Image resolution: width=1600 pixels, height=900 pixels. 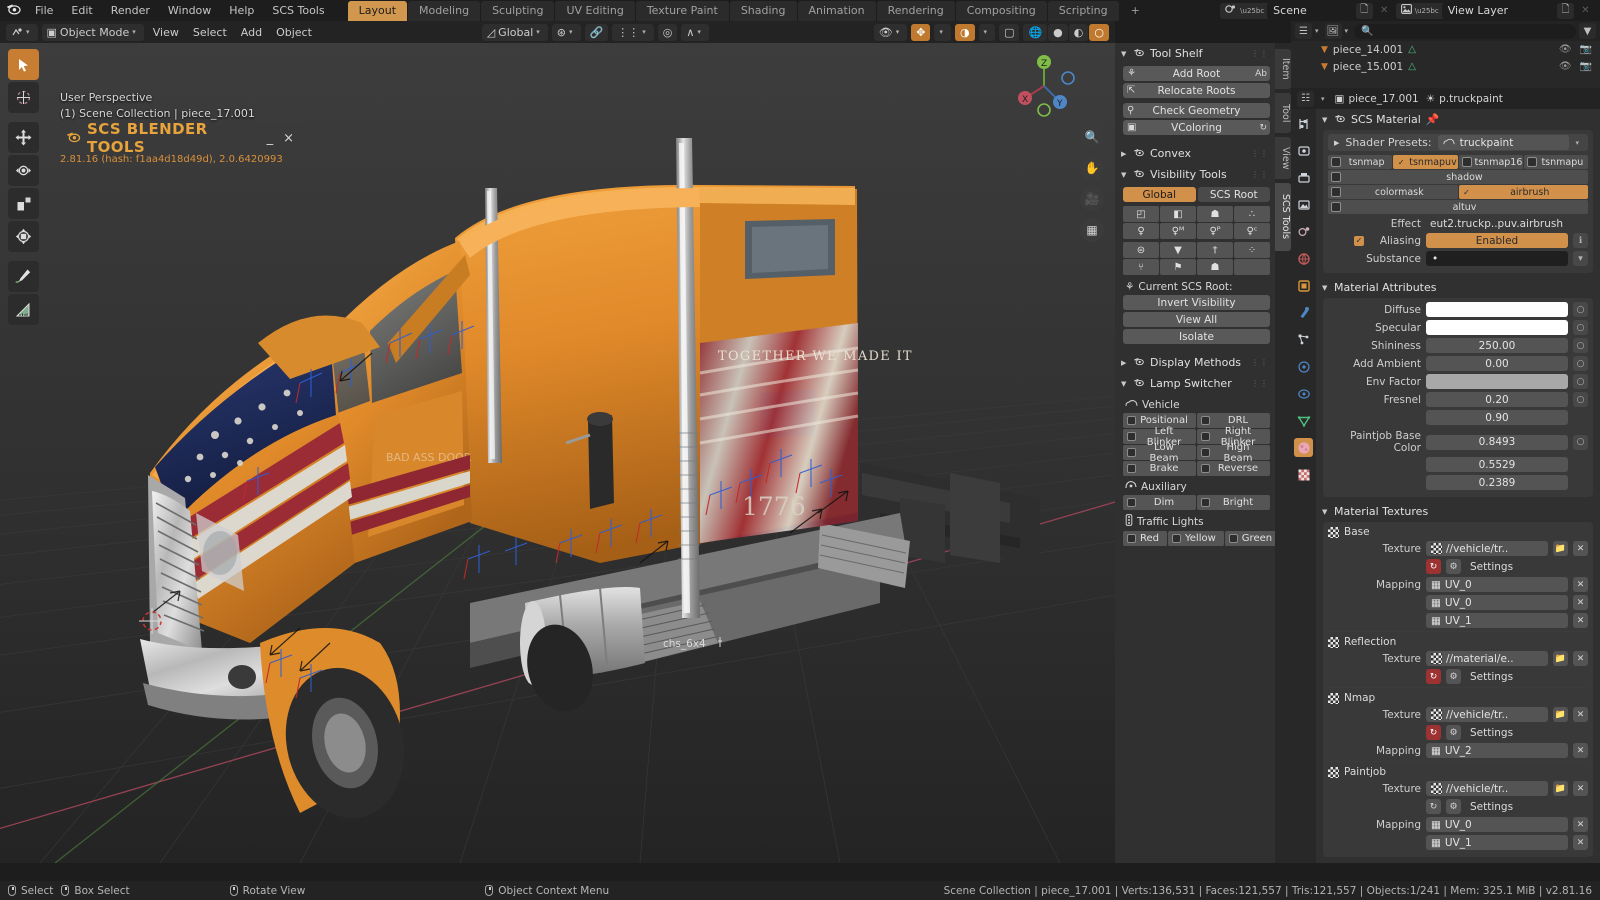 What do you see at coordinates (1412, 66) in the screenshot?
I see `mesh-data-icon-2: △` at bounding box center [1412, 66].